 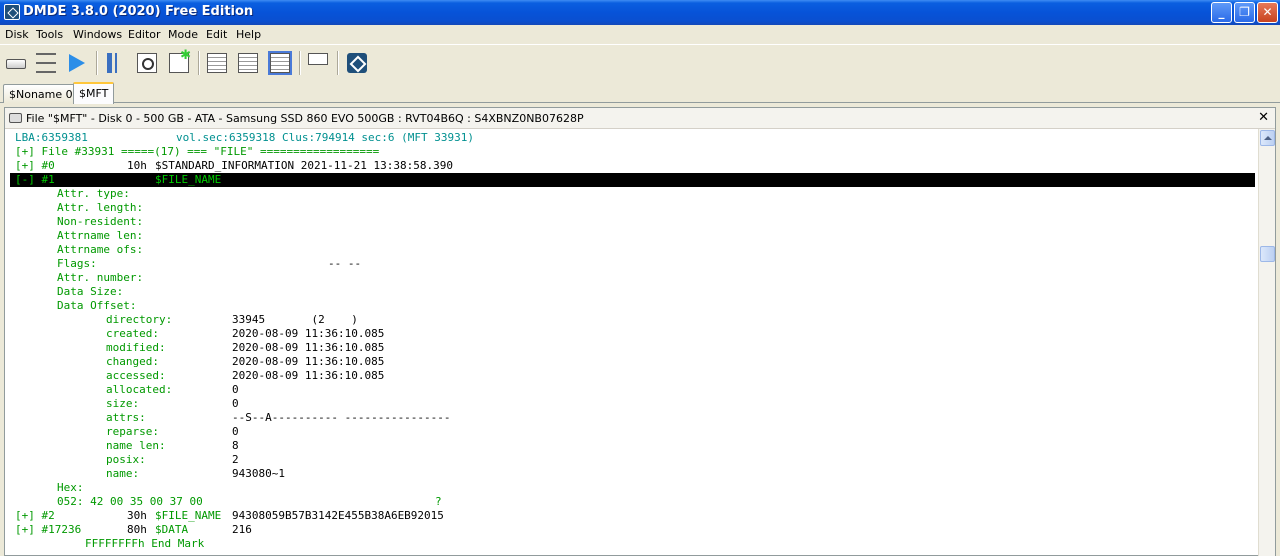 What do you see at coordinates (100, 235) in the screenshot?
I see `field-label: Attrname len:` at bounding box center [100, 235].